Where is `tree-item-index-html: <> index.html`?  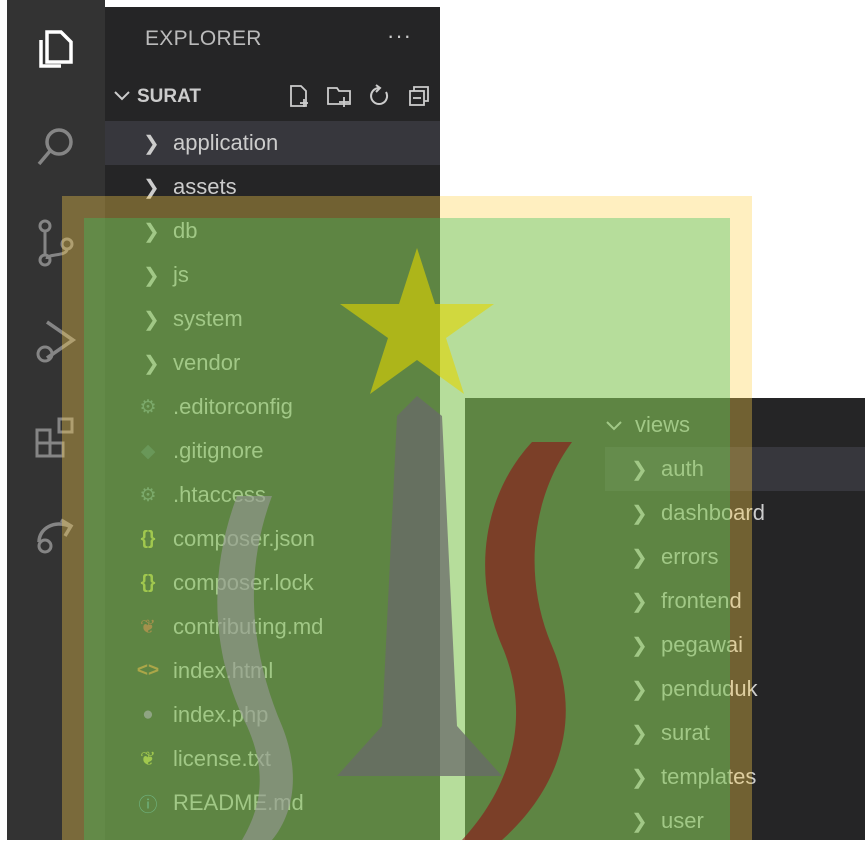
tree-item-index-html: <> index.html is located at coordinates (272, 671).